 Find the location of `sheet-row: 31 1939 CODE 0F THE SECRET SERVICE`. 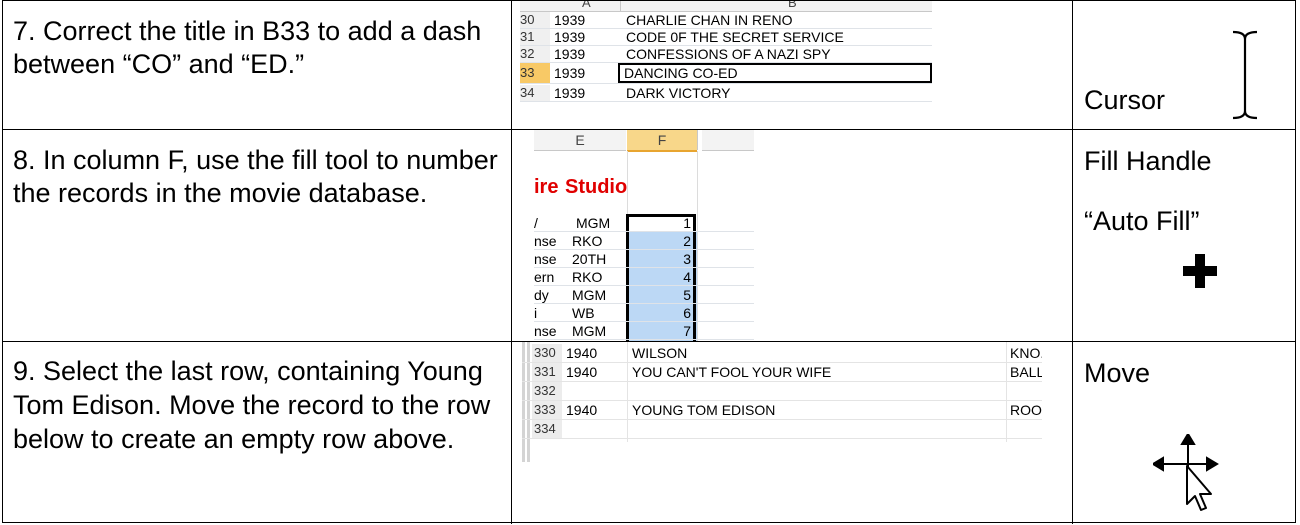

sheet-row: 31 1939 CODE 0F THE SECRET SERVICE is located at coordinates (726, 37).